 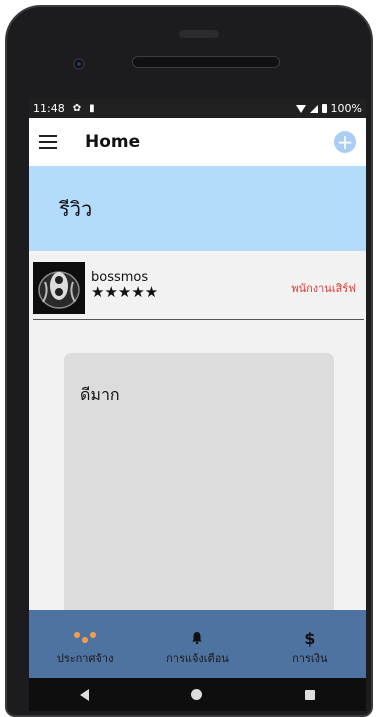 I want to click on nav-item-finance: $ การเงิน, so click(x=310, y=648).